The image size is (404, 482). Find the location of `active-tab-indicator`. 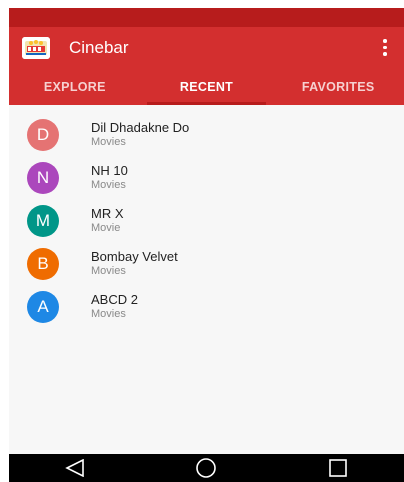

active-tab-indicator is located at coordinates (206, 103).